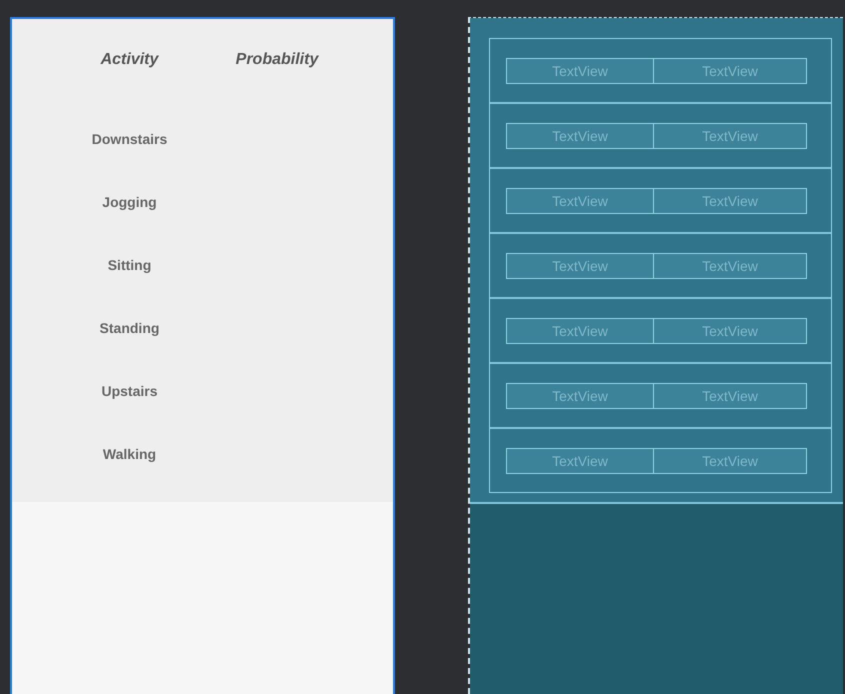 Image resolution: width=845 pixels, height=694 pixels. Describe the element at coordinates (129, 390) in the screenshot. I see `activity-label: Upstairs` at that location.